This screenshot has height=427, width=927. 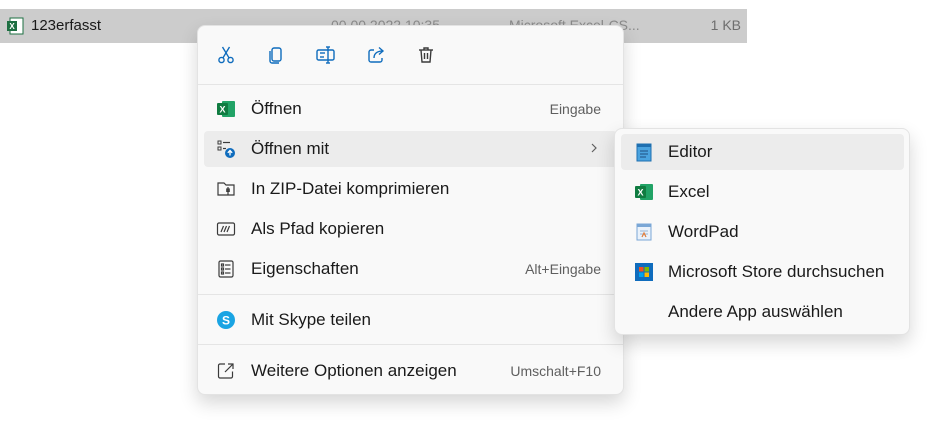 What do you see at coordinates (350, 188) in the screenshot?
I see `menu-item-label: In ZIP-Datei komprimieren` at bounding box center [350, 188].